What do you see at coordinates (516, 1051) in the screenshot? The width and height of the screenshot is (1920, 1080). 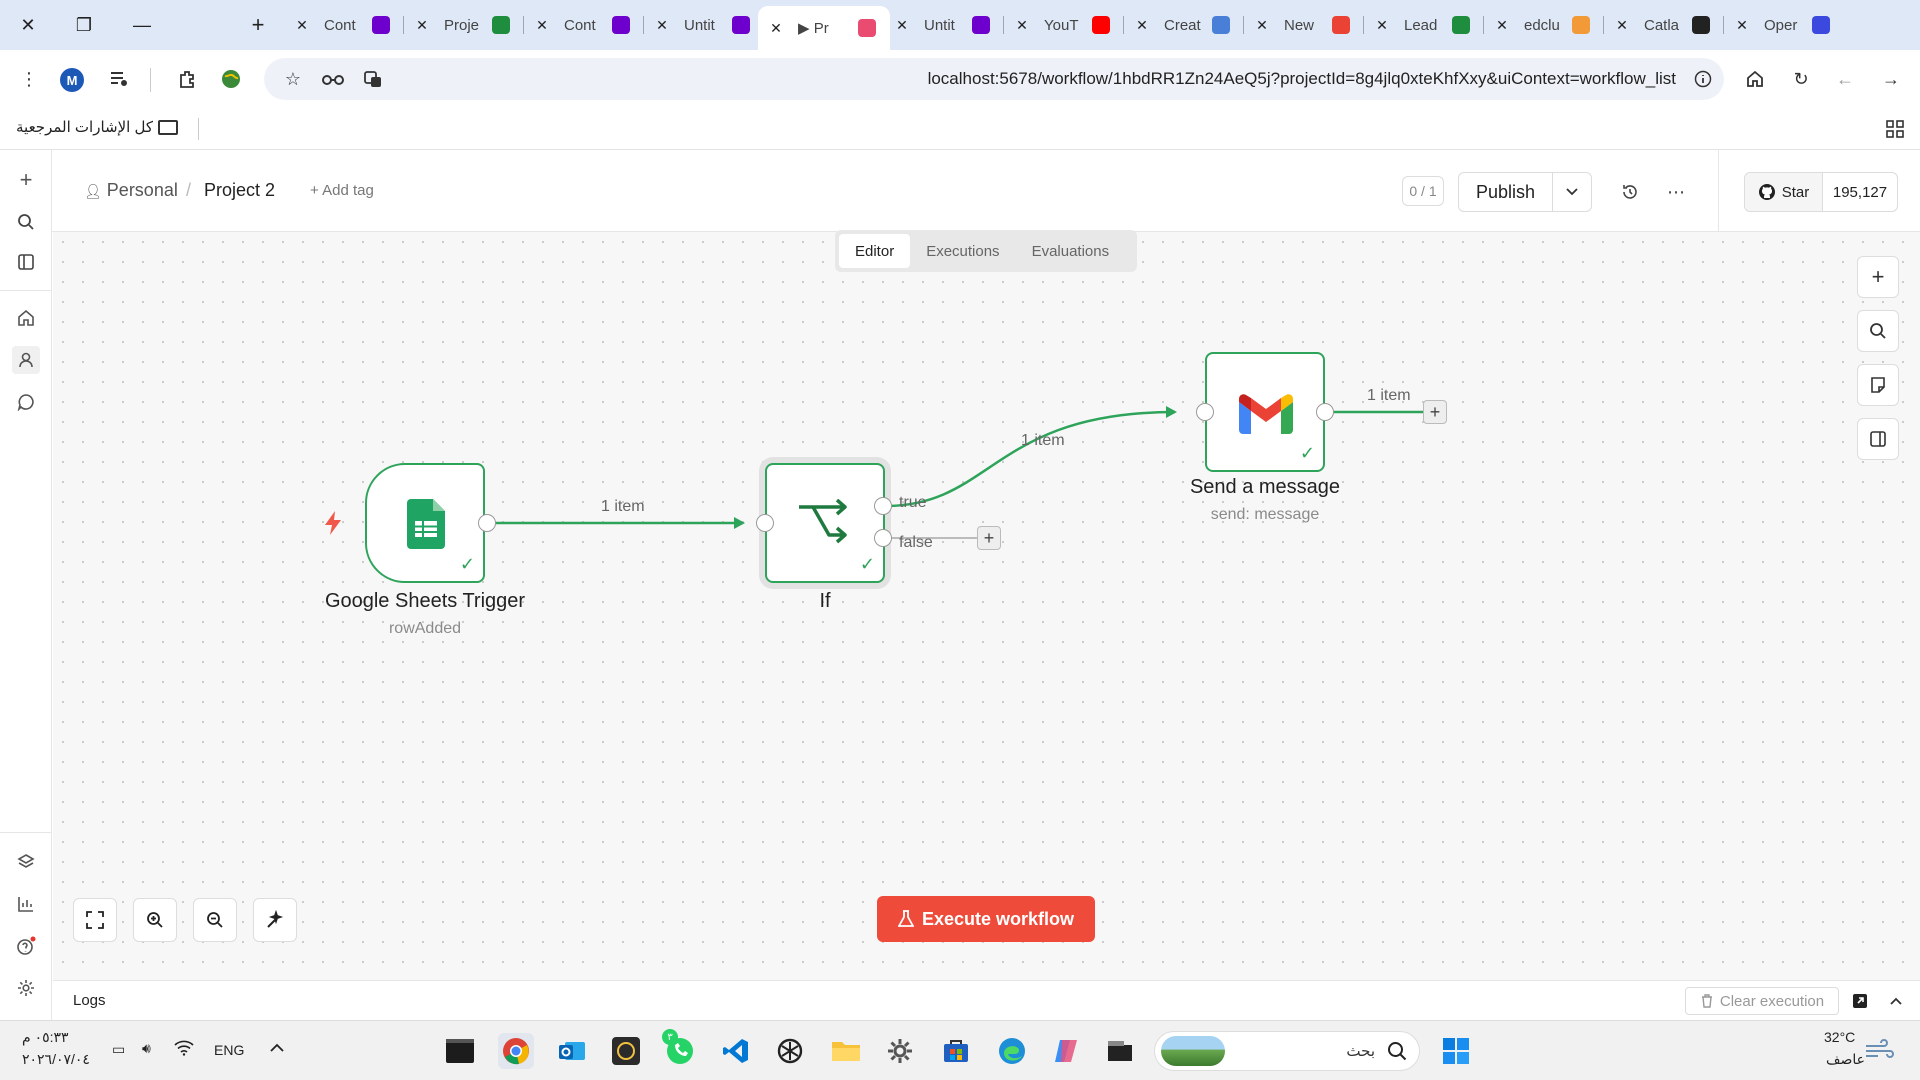 I see `chrome-app-icon` at bounding box center [516, 1051].